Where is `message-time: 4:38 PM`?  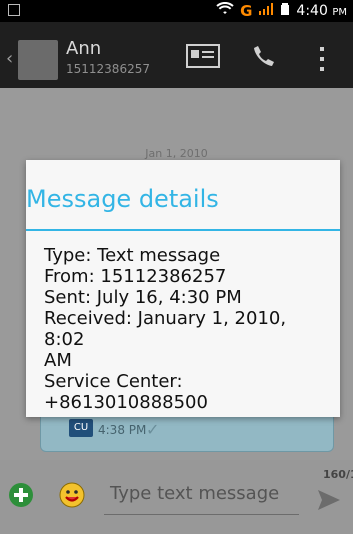 message-time: 4:38 PM is located at coordinates (122, 430).